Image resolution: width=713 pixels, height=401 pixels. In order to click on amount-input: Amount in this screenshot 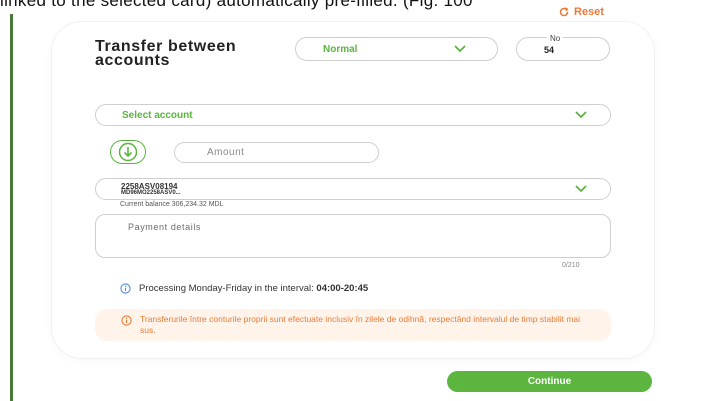, I will do `click(276, 152)`.